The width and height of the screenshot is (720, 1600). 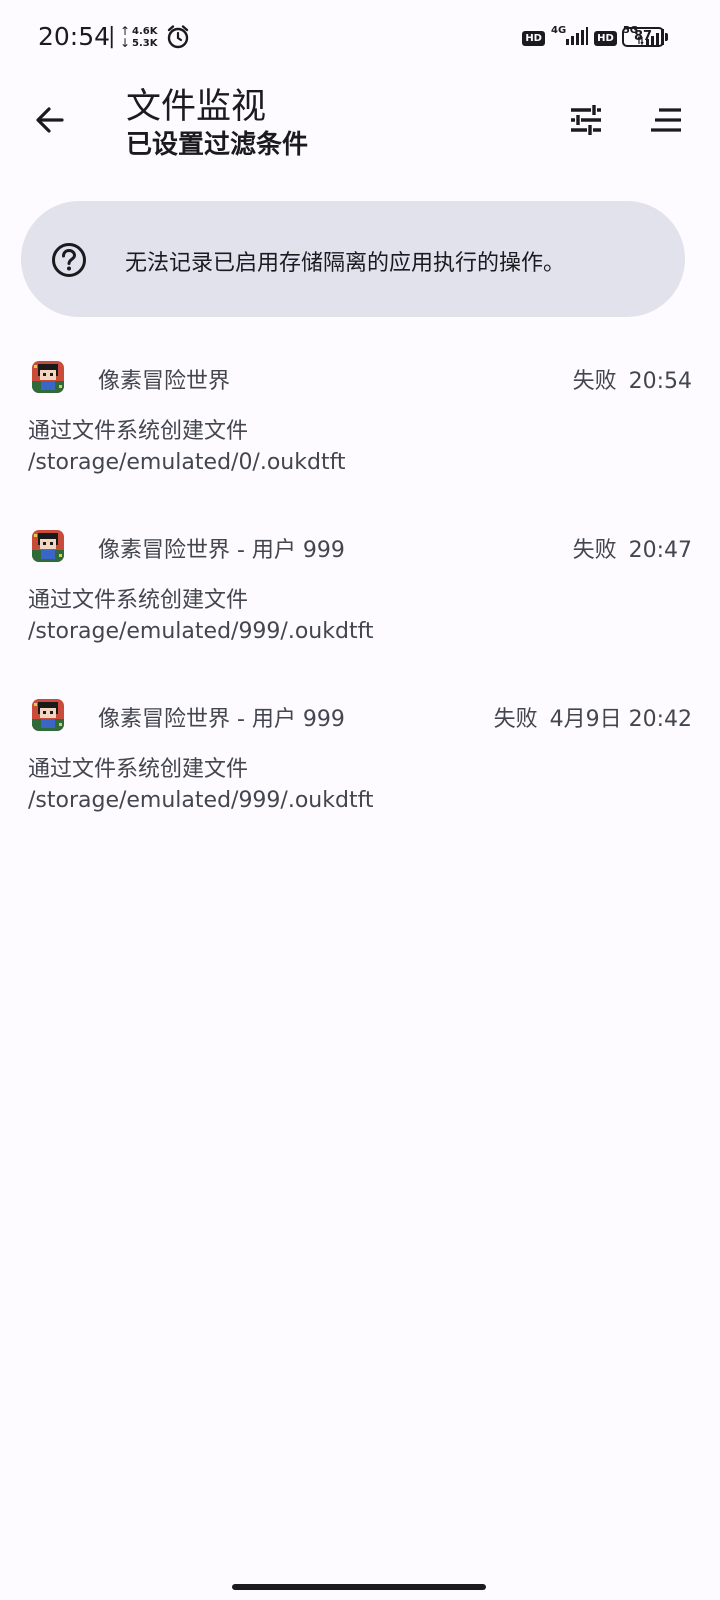 I want to click on speed-down: 5.3K, so click(x=145, y=43).